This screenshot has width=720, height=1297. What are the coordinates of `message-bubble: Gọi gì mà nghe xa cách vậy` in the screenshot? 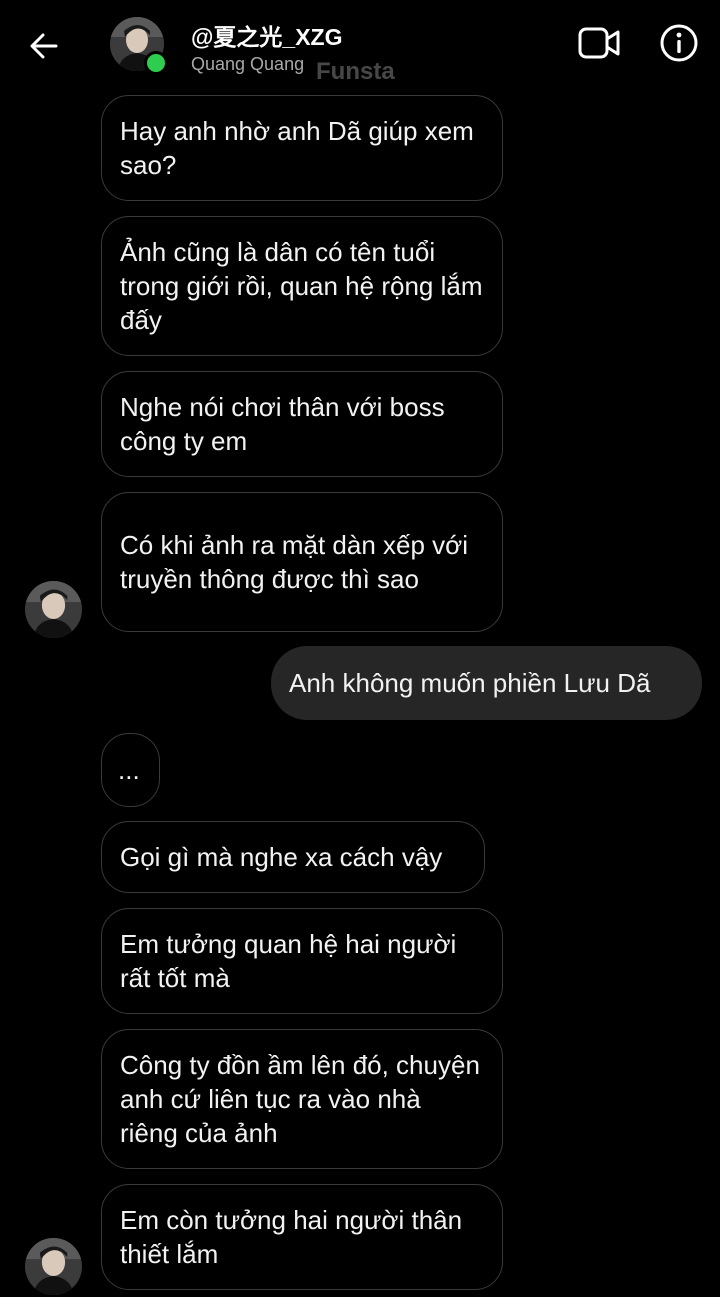 It's located at (293, 857).